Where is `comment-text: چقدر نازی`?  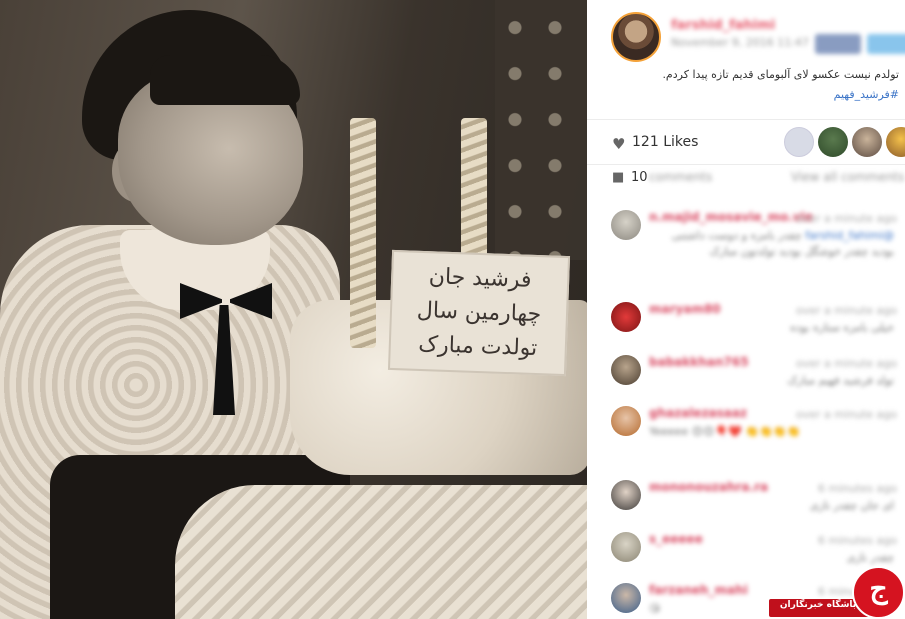
comment-text: چقدر نازی is located at coordinates (870, 557).